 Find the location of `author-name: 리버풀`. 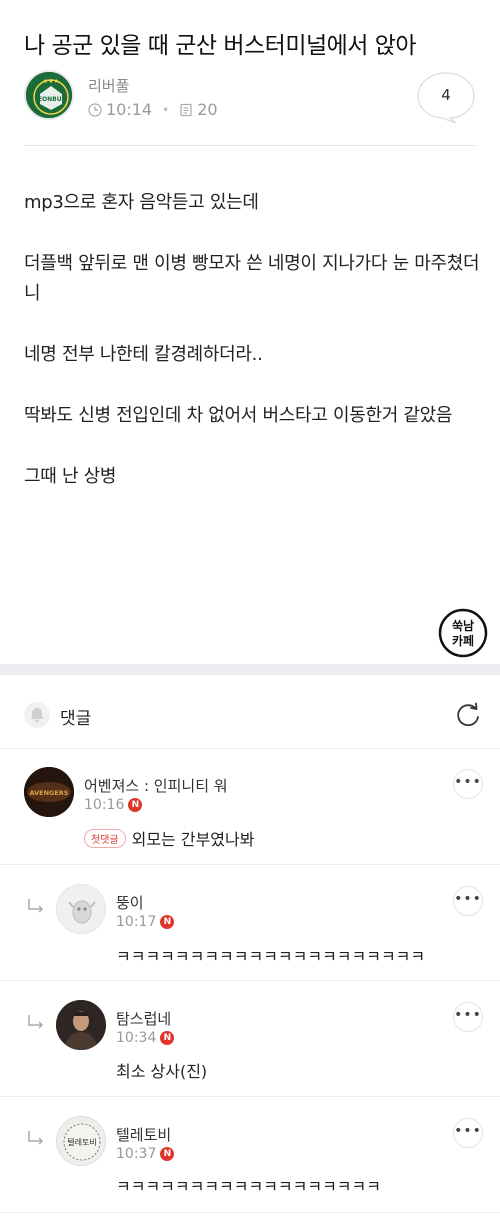

author-name: 리버풀 is located at coordinates (108, 85).